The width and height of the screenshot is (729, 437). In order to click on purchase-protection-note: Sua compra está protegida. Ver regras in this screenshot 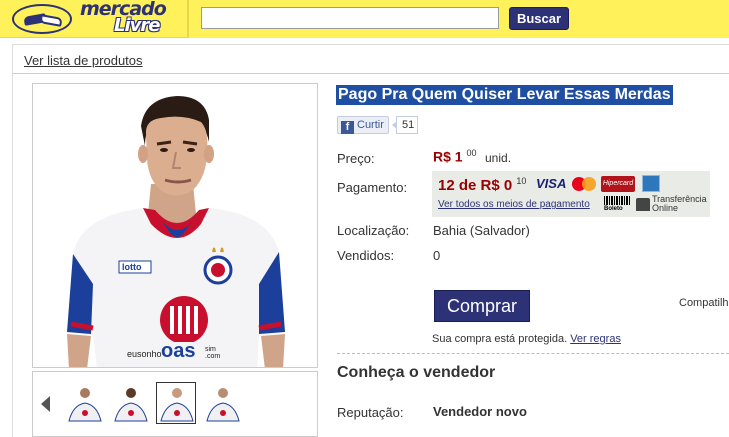, I will do `click(526, 339)`.